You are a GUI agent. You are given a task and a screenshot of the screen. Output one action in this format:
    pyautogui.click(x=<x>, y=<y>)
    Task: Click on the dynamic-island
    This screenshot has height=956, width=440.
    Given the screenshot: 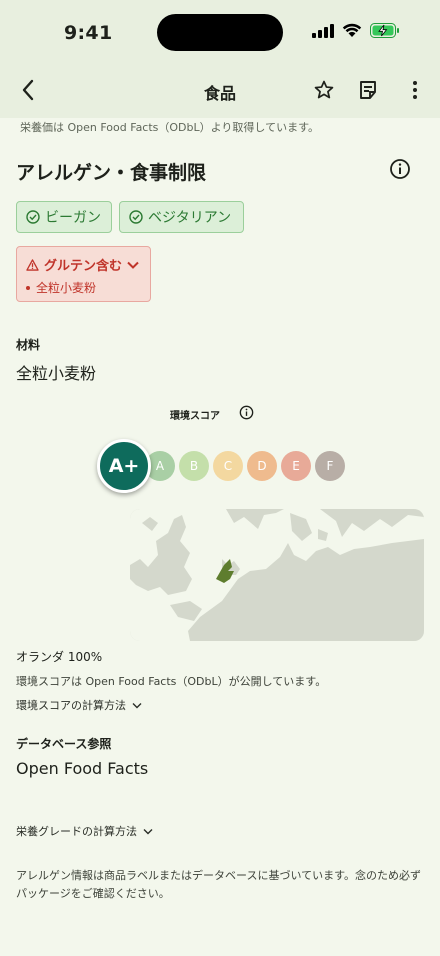 What is the action you would take?
    pyautogui.click(x=220, y=32)
    